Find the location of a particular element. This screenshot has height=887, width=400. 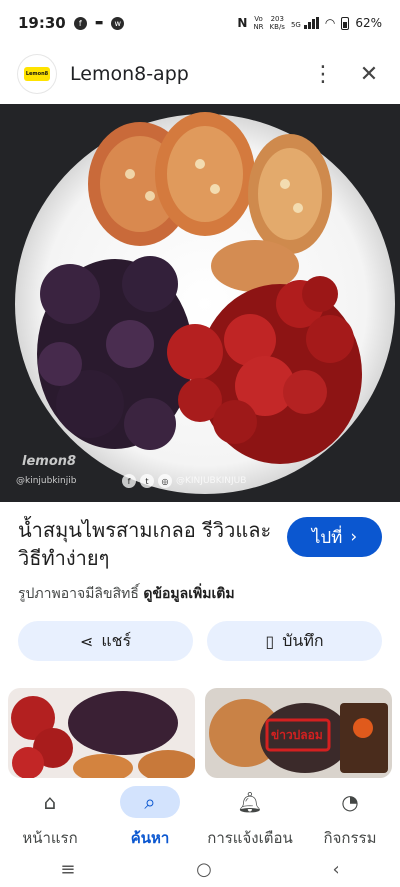

nav-home: ⌂ หน้าแรก is located at coordinates (50, 815).